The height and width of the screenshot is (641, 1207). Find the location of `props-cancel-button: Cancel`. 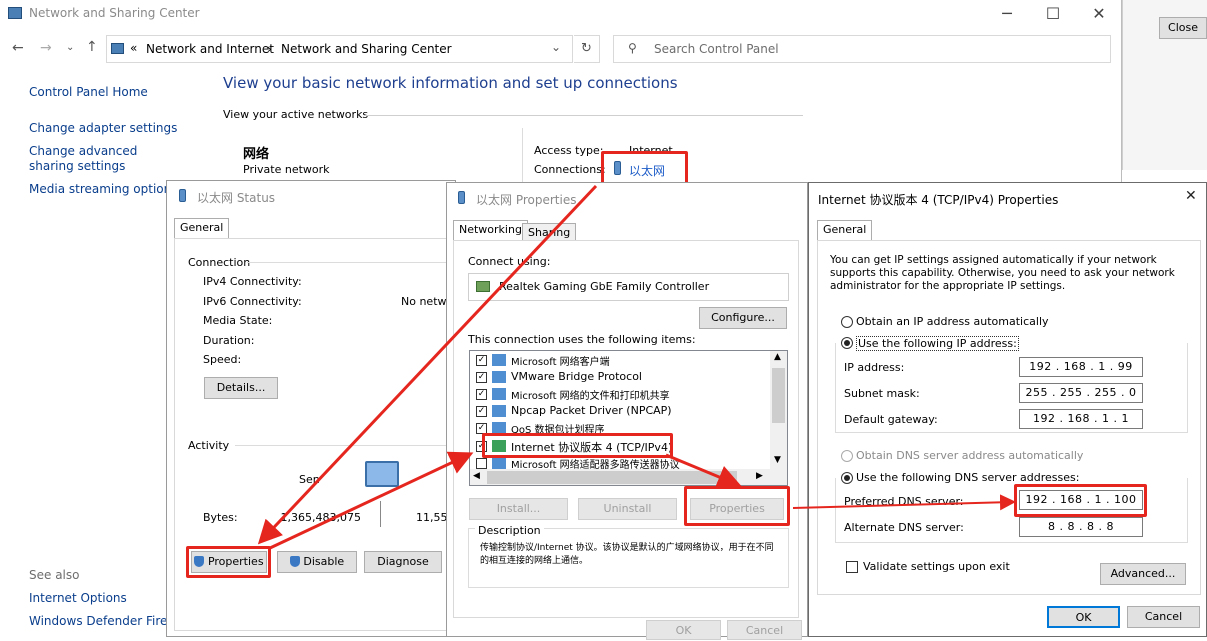

props-cancel-button: Cancel is located at coordinates (764, 630).